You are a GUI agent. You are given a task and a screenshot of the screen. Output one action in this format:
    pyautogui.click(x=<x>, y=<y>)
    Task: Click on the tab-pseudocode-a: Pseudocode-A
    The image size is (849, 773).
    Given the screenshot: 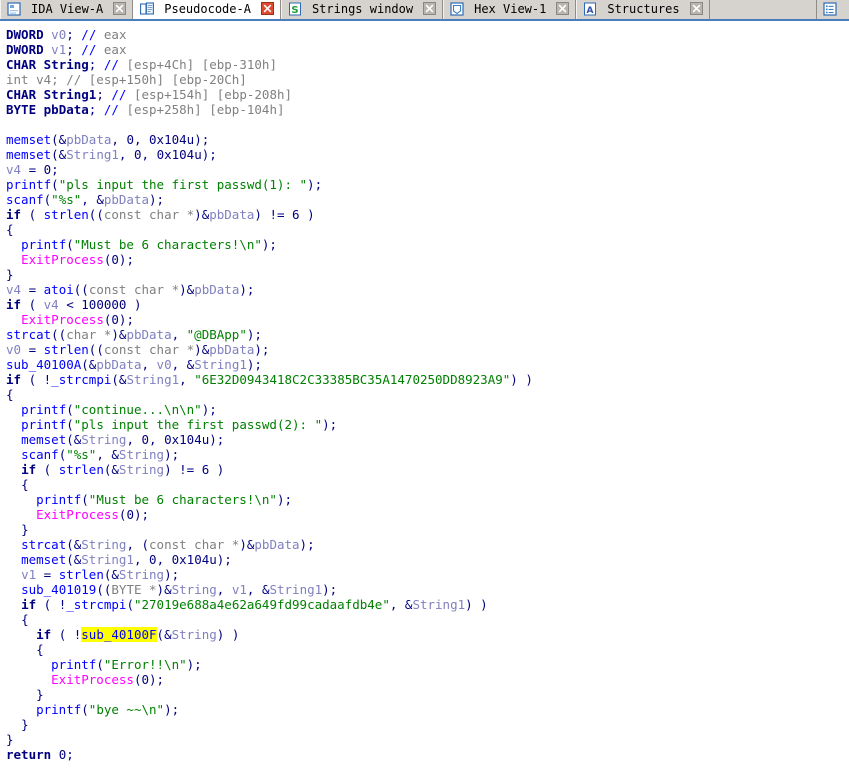 What is the action you would take?
    pyautogui.click(x=207, y=9)
    